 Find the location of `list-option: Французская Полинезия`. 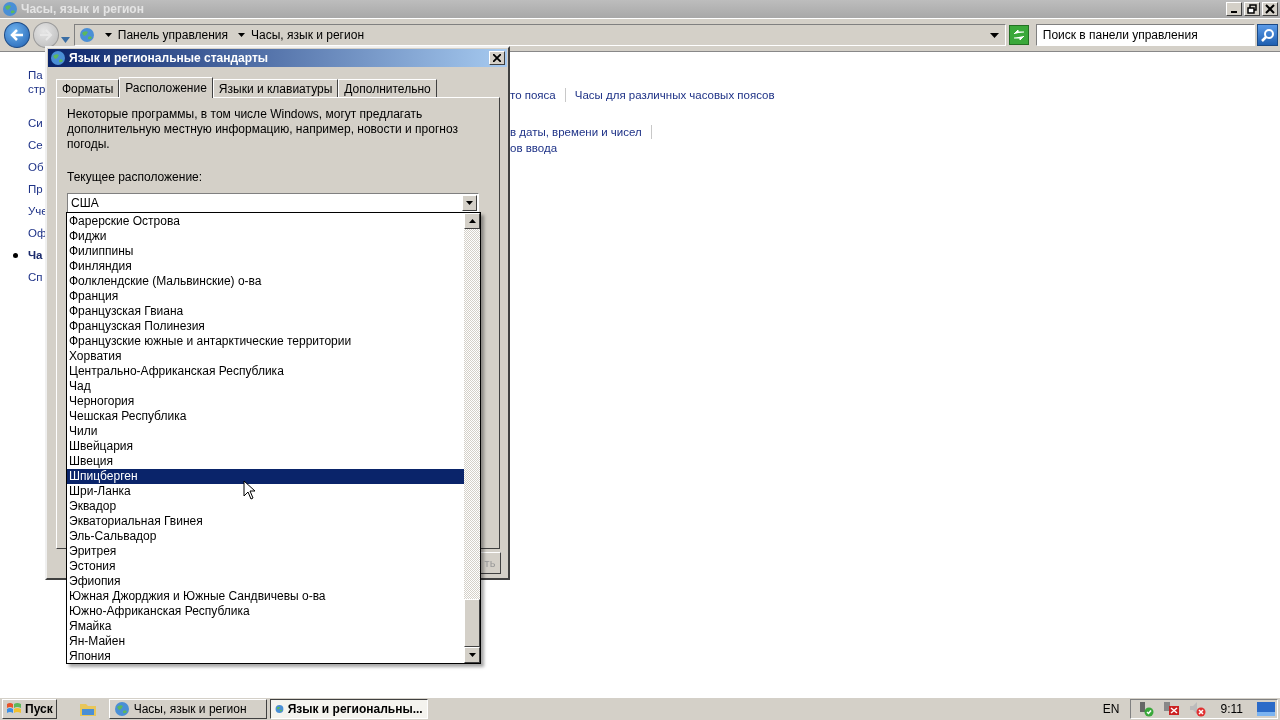

list-option: Французская Полинезия is located at coordinates (265, 326).